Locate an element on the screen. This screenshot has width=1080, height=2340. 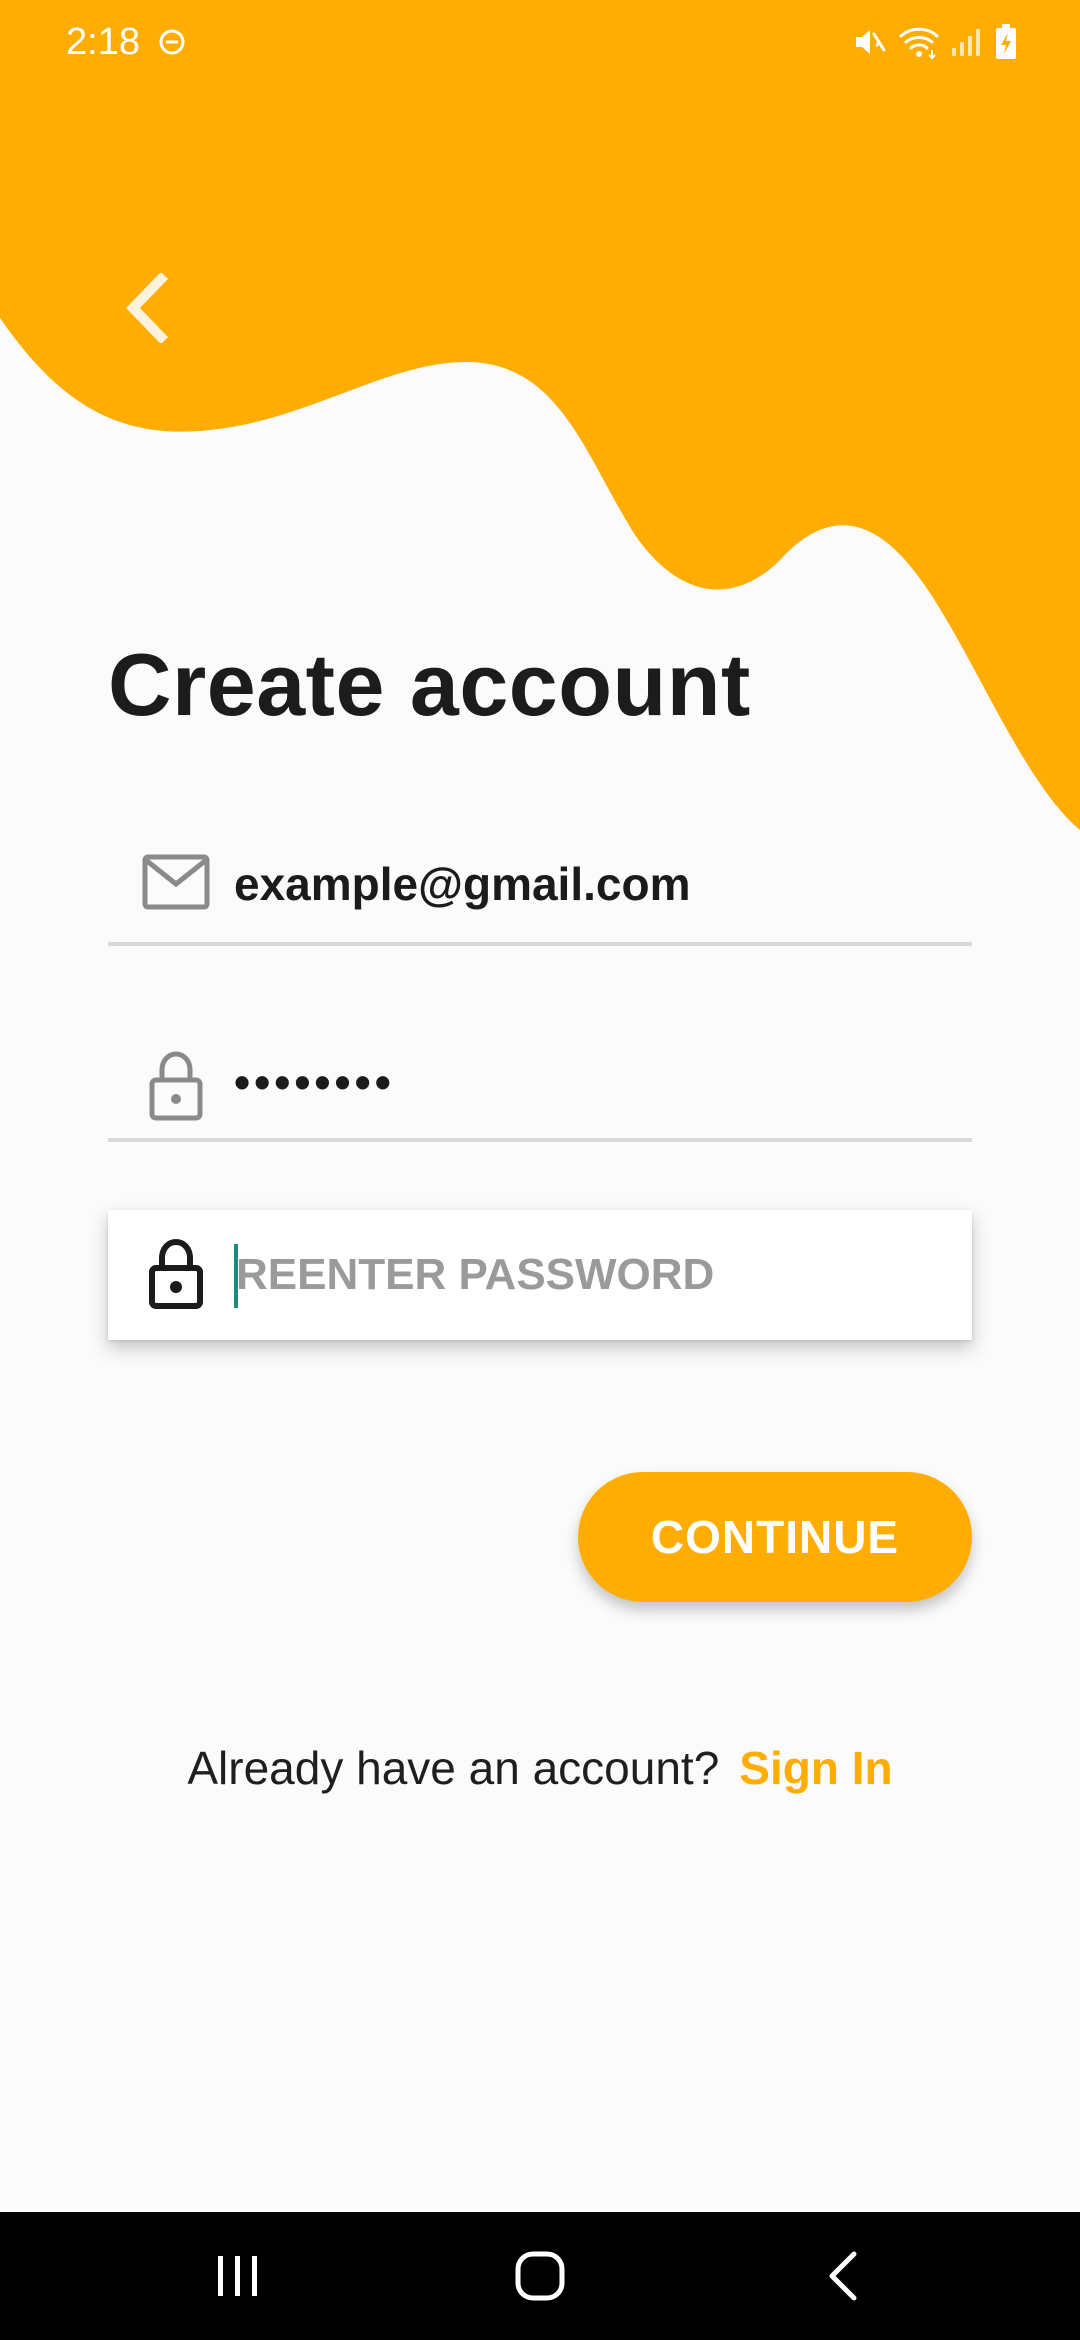
cell-signal-icon is located at coordinates (966, 42).